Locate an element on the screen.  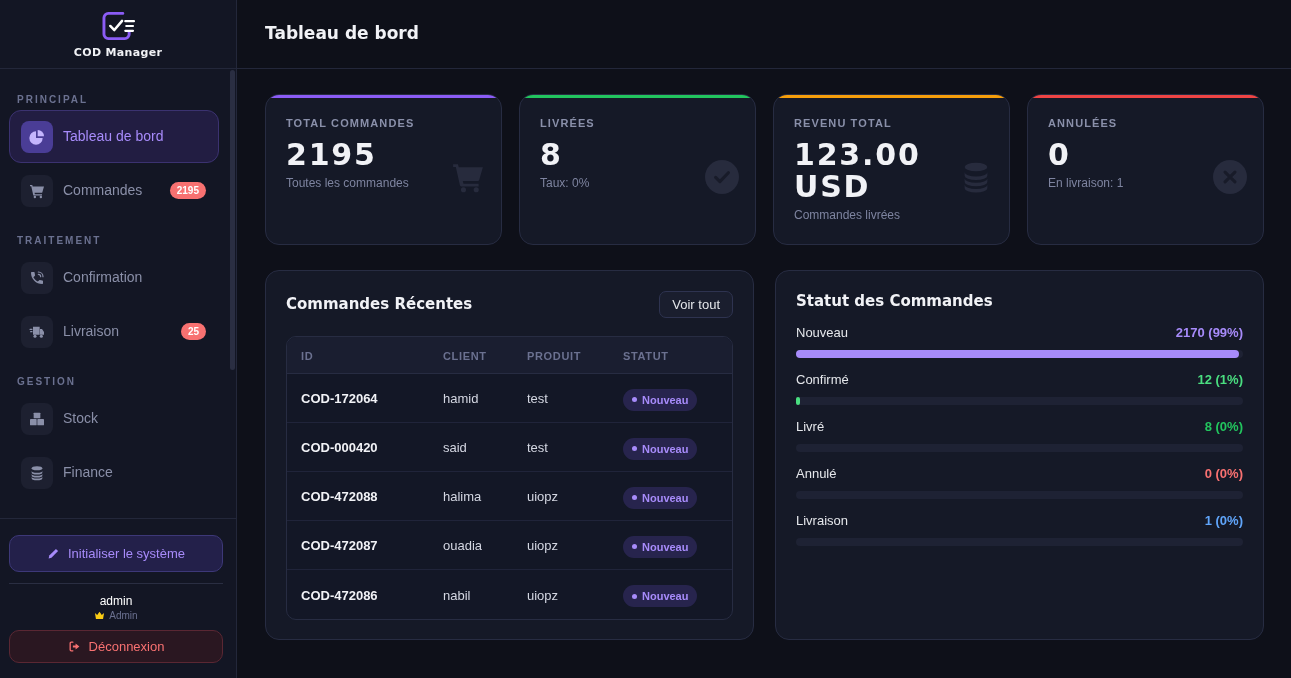
client-name: ouadia is located at coordinates (463, 545).